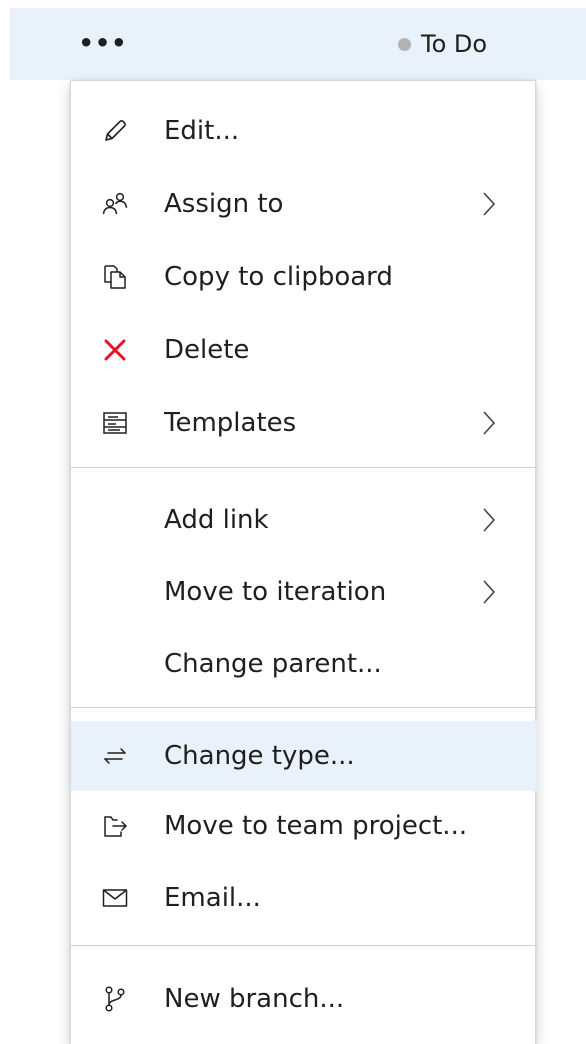  Describe the element at coordinates (115, 826) in the screenshot. I see `move-project-icon` at that location.